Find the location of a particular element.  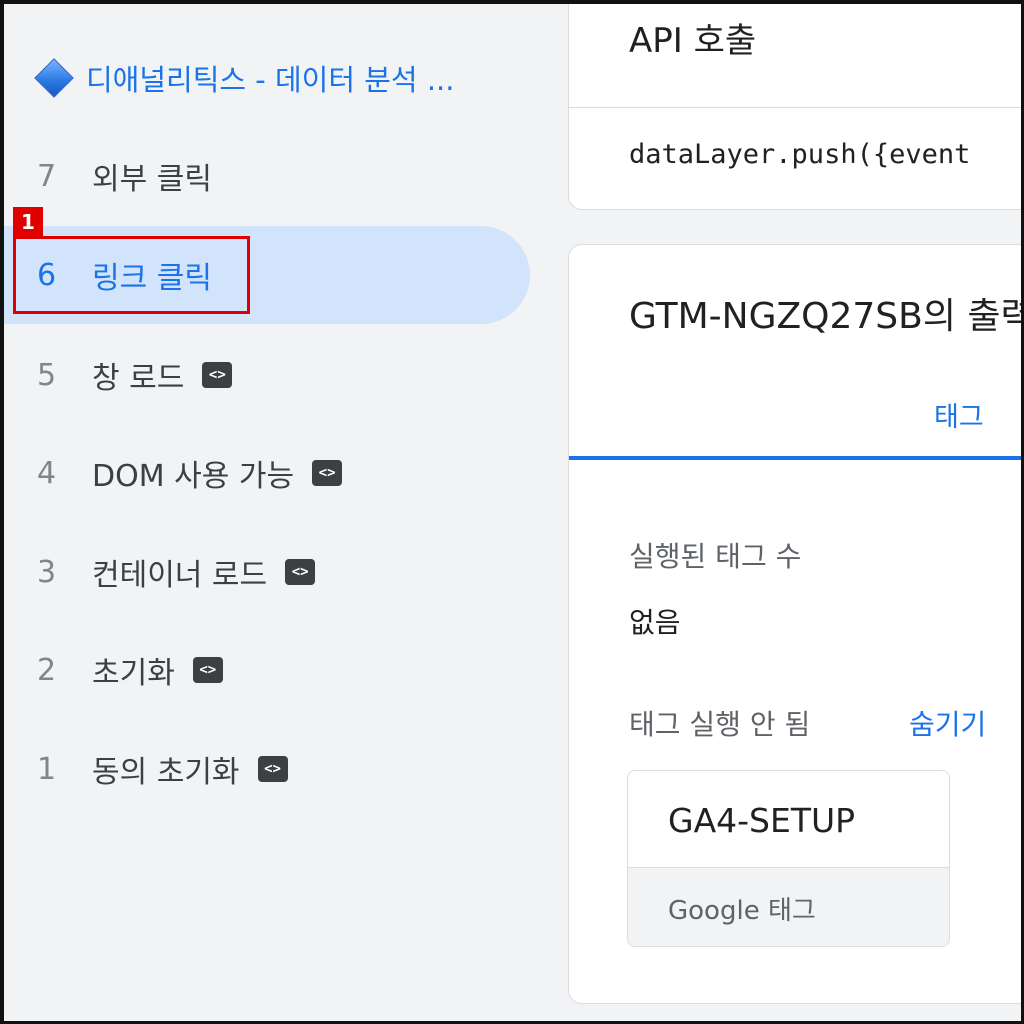

diamond-icon is located at coordinates (54, 78).